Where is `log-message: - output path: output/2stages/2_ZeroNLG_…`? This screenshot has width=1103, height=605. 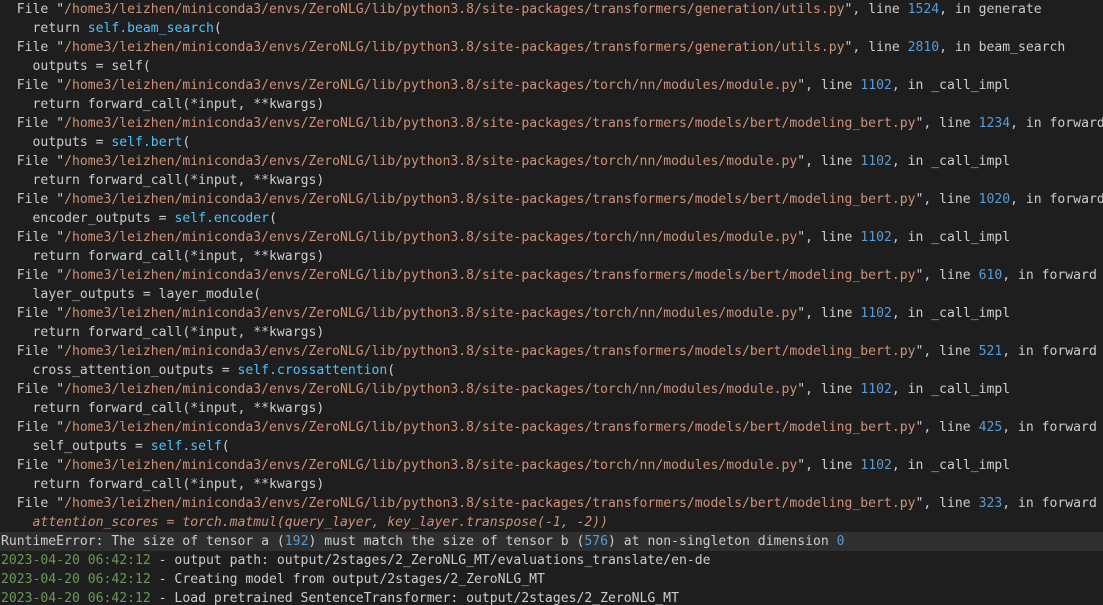 log-message: - output path: output/2stages/2_ZeroNLG_… is located at coordinates (430, 560).